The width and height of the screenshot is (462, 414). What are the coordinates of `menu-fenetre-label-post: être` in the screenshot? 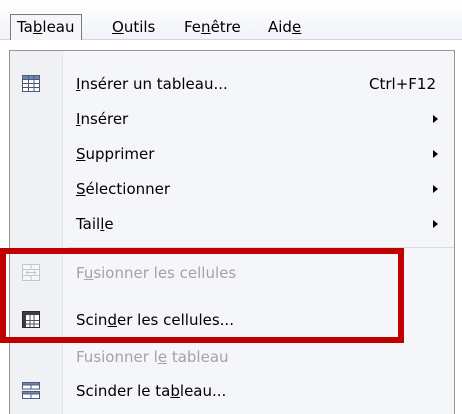 It's located at (225, 27).